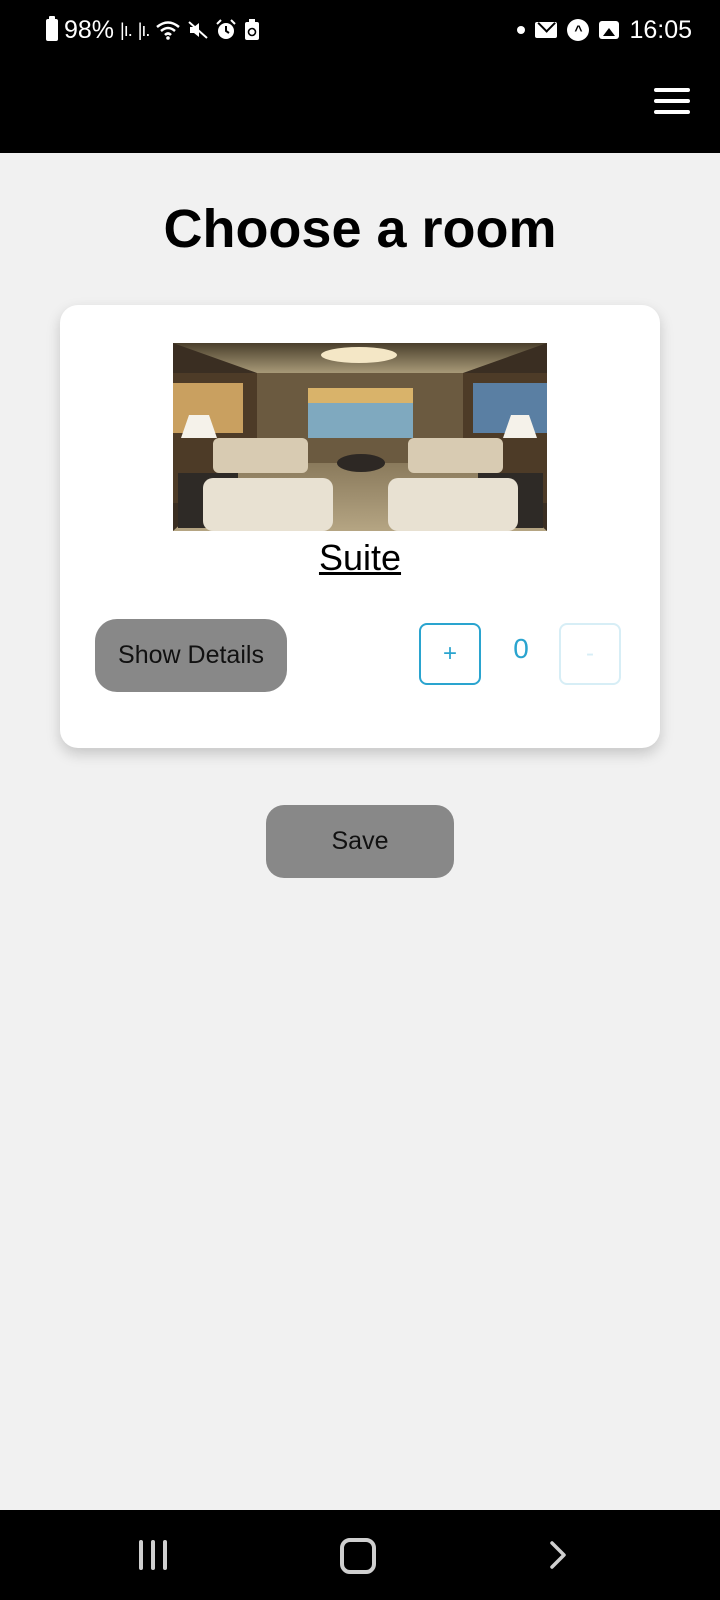 This screenshot has width=720, height=1600. Describe the element at coordinates (89, 29) in the screenshot. I see `battery-percent: 98%` at that location.